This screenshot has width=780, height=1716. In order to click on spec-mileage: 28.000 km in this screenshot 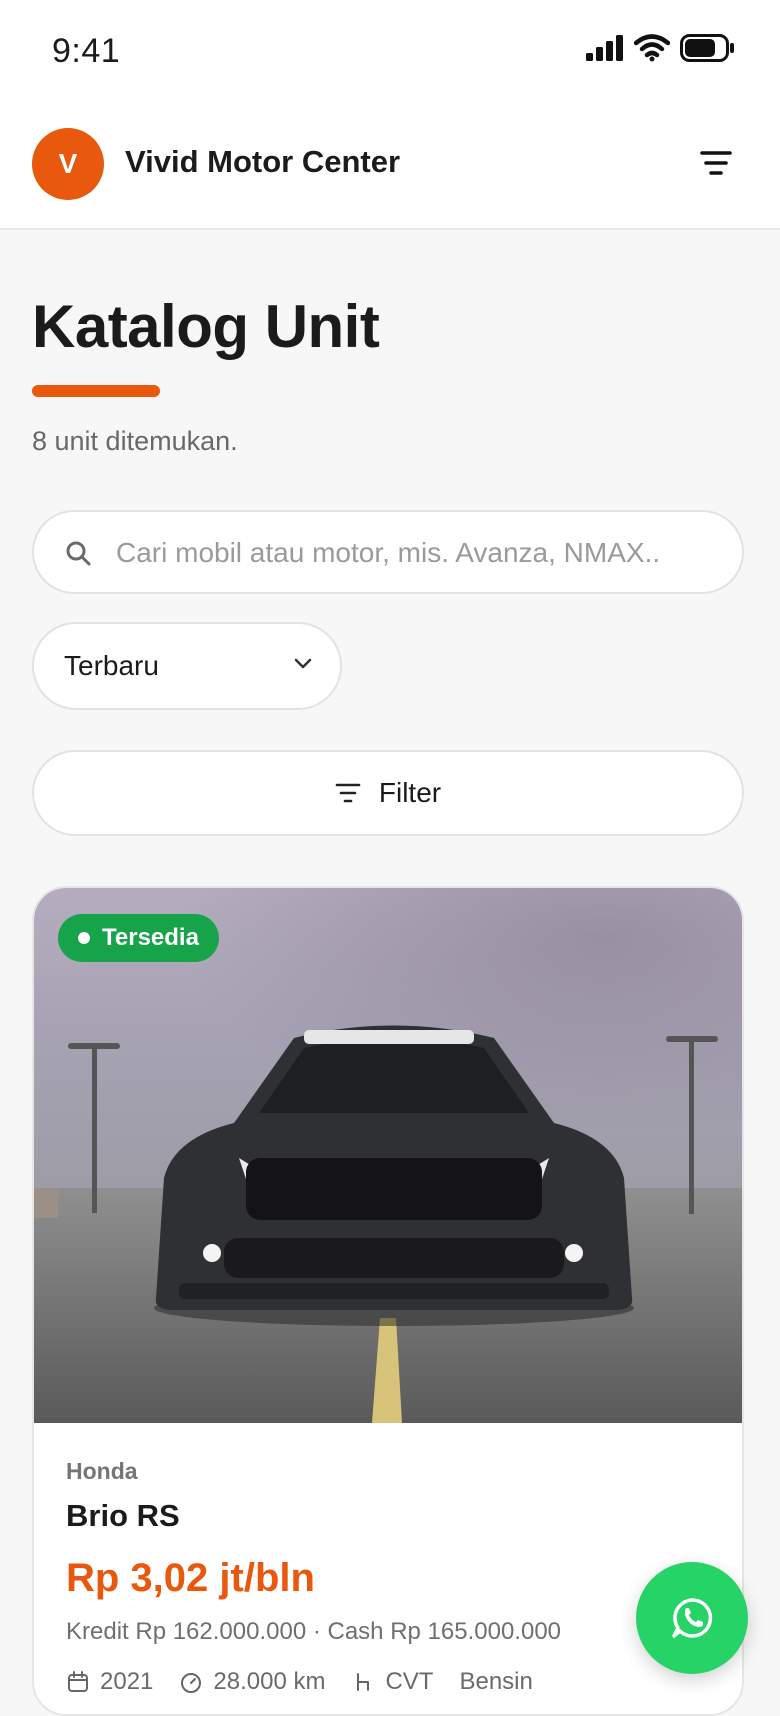, I will do `click(252, 1682)`.